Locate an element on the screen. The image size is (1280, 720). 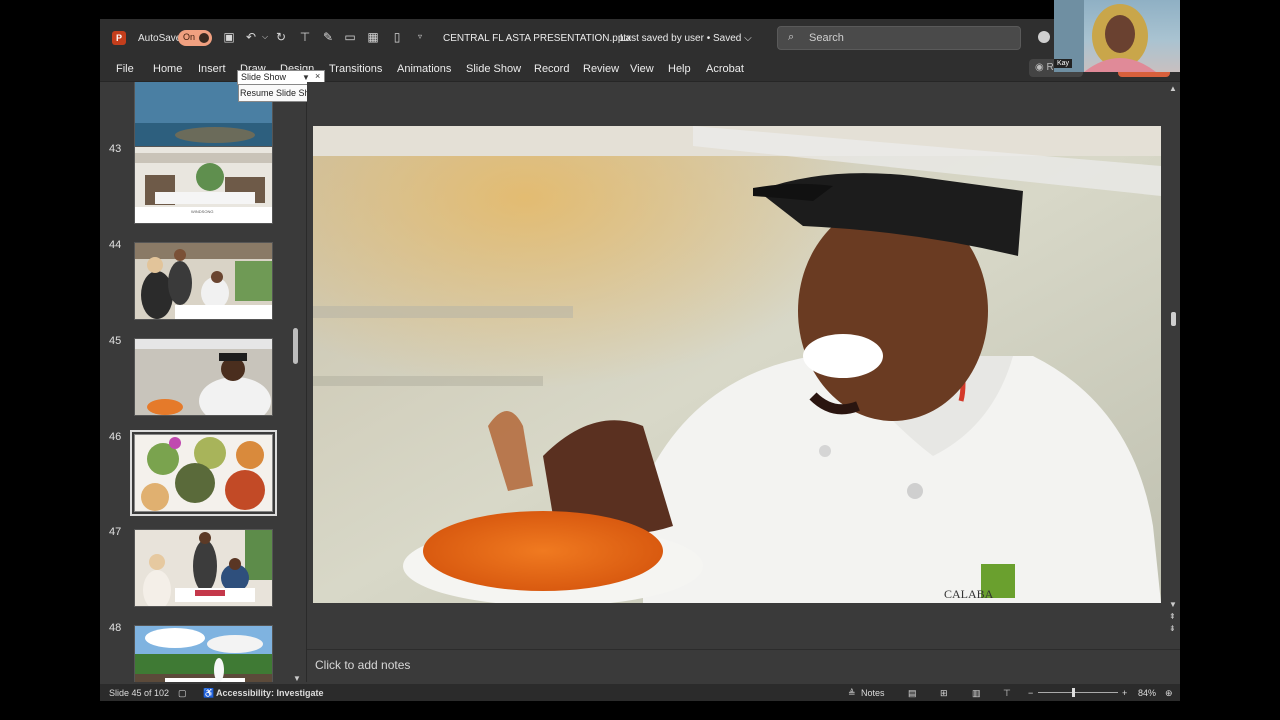
webcam-video-tile is located at coordinates (1117, 36).